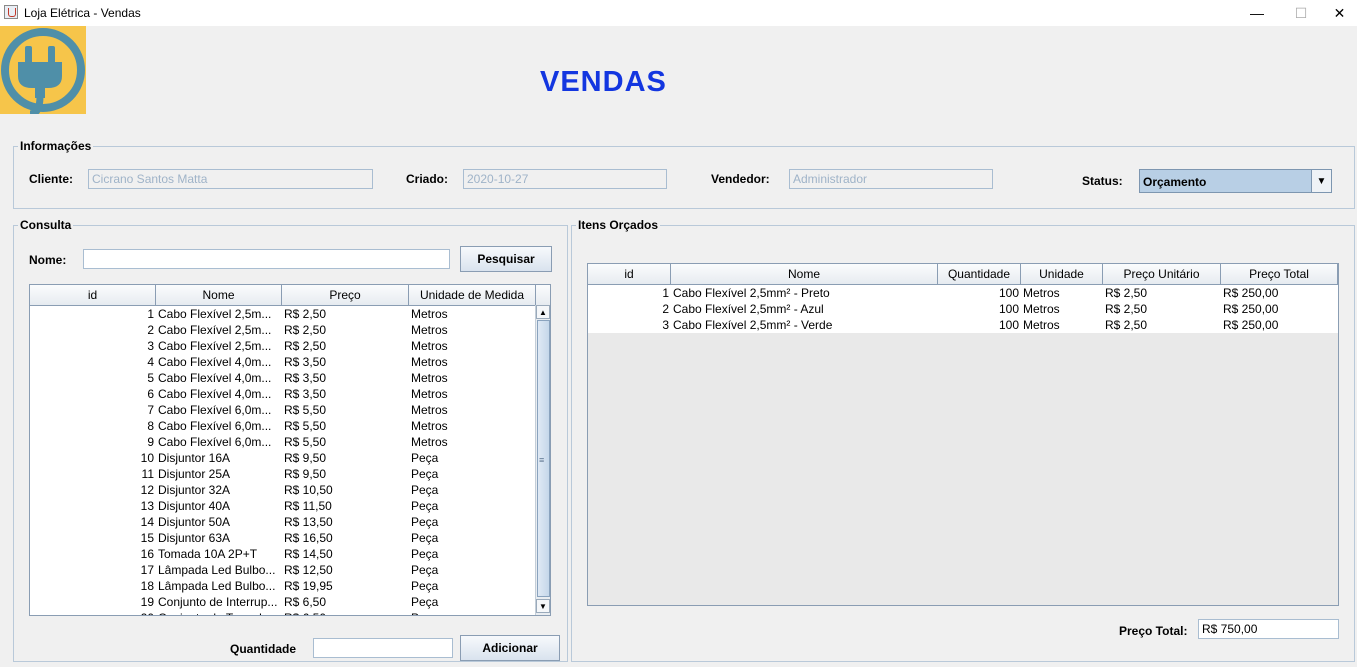 The height and width of the screenshot is (667, 1357). Describe the element at coordinates (147, 458) in the screenshot. I see `cell-id: 10` at that location.